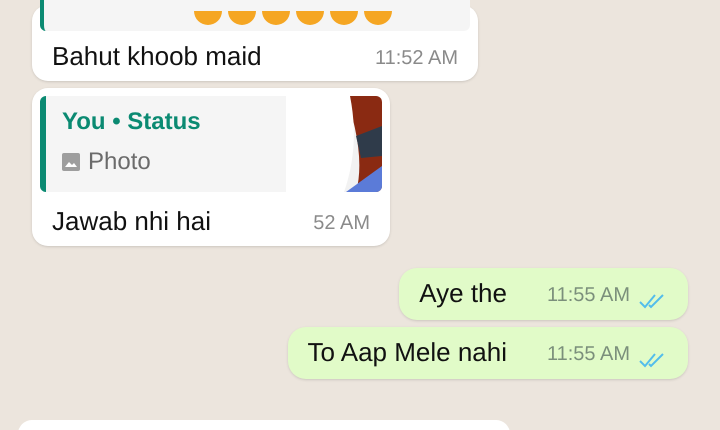 This screenshot has width=720, height=430. I want to click on message-text: Bahut khoob maid, so click(157, 56).